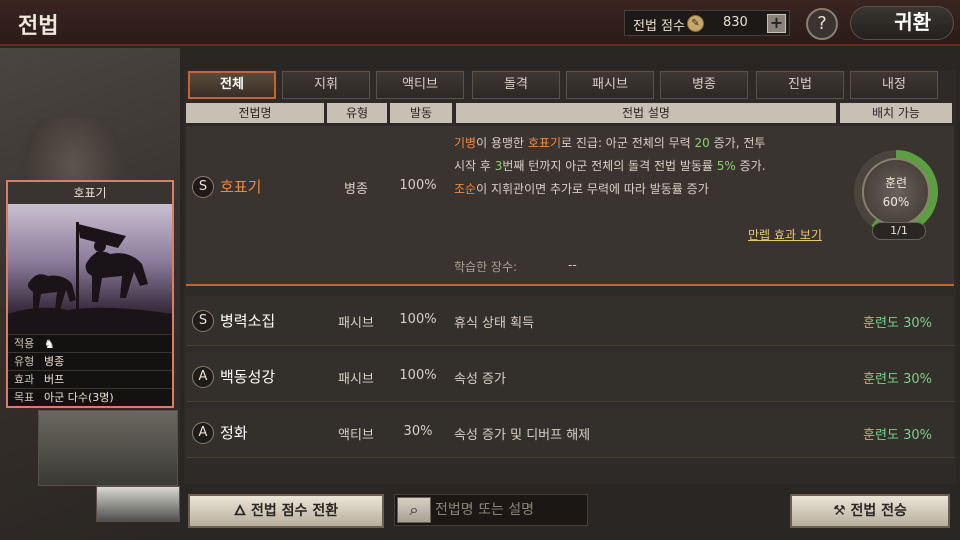  I want to click on convert-score-label: 전법 점수 전환, so click(295, 511).